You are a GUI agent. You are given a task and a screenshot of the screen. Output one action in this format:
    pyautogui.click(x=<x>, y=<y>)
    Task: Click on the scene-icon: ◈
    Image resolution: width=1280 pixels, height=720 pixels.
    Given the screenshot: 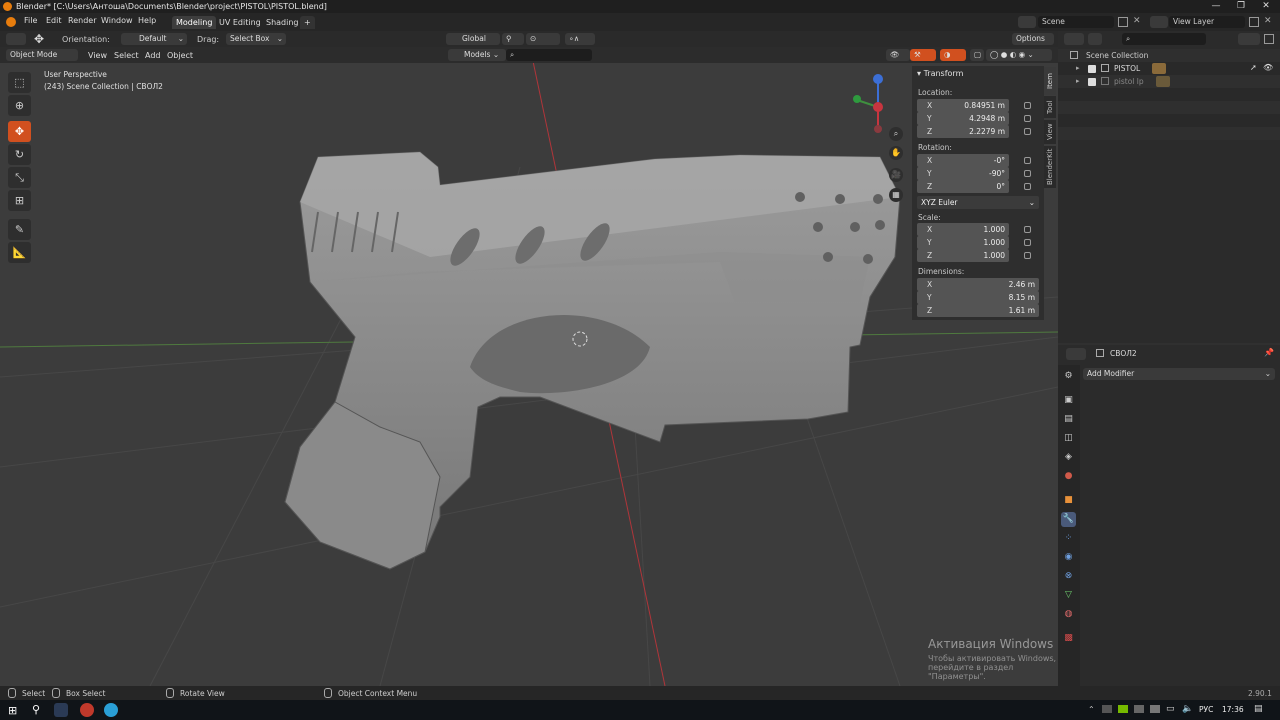 What is the action you would take?
    pyautogui.click(x=1068, y=457)
    